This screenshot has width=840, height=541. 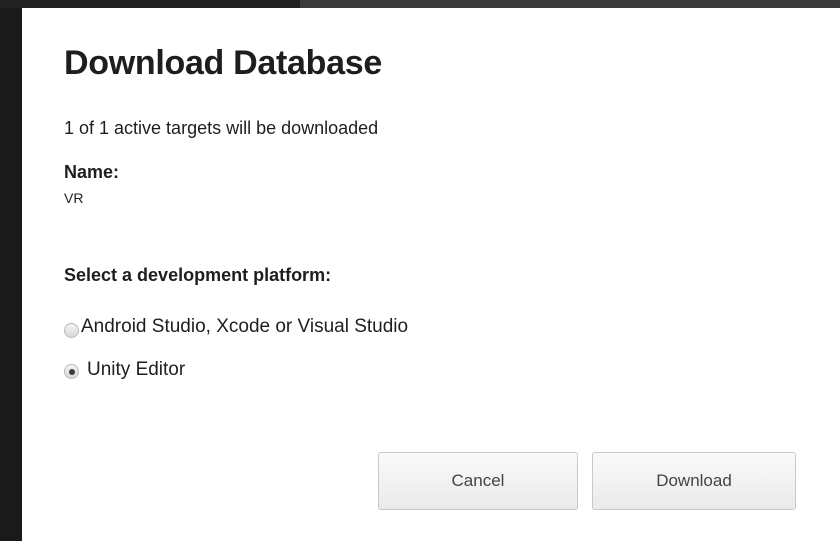 I want to click on platform-option-unity-editor: Unity Editor, so click(x=124, y=370).